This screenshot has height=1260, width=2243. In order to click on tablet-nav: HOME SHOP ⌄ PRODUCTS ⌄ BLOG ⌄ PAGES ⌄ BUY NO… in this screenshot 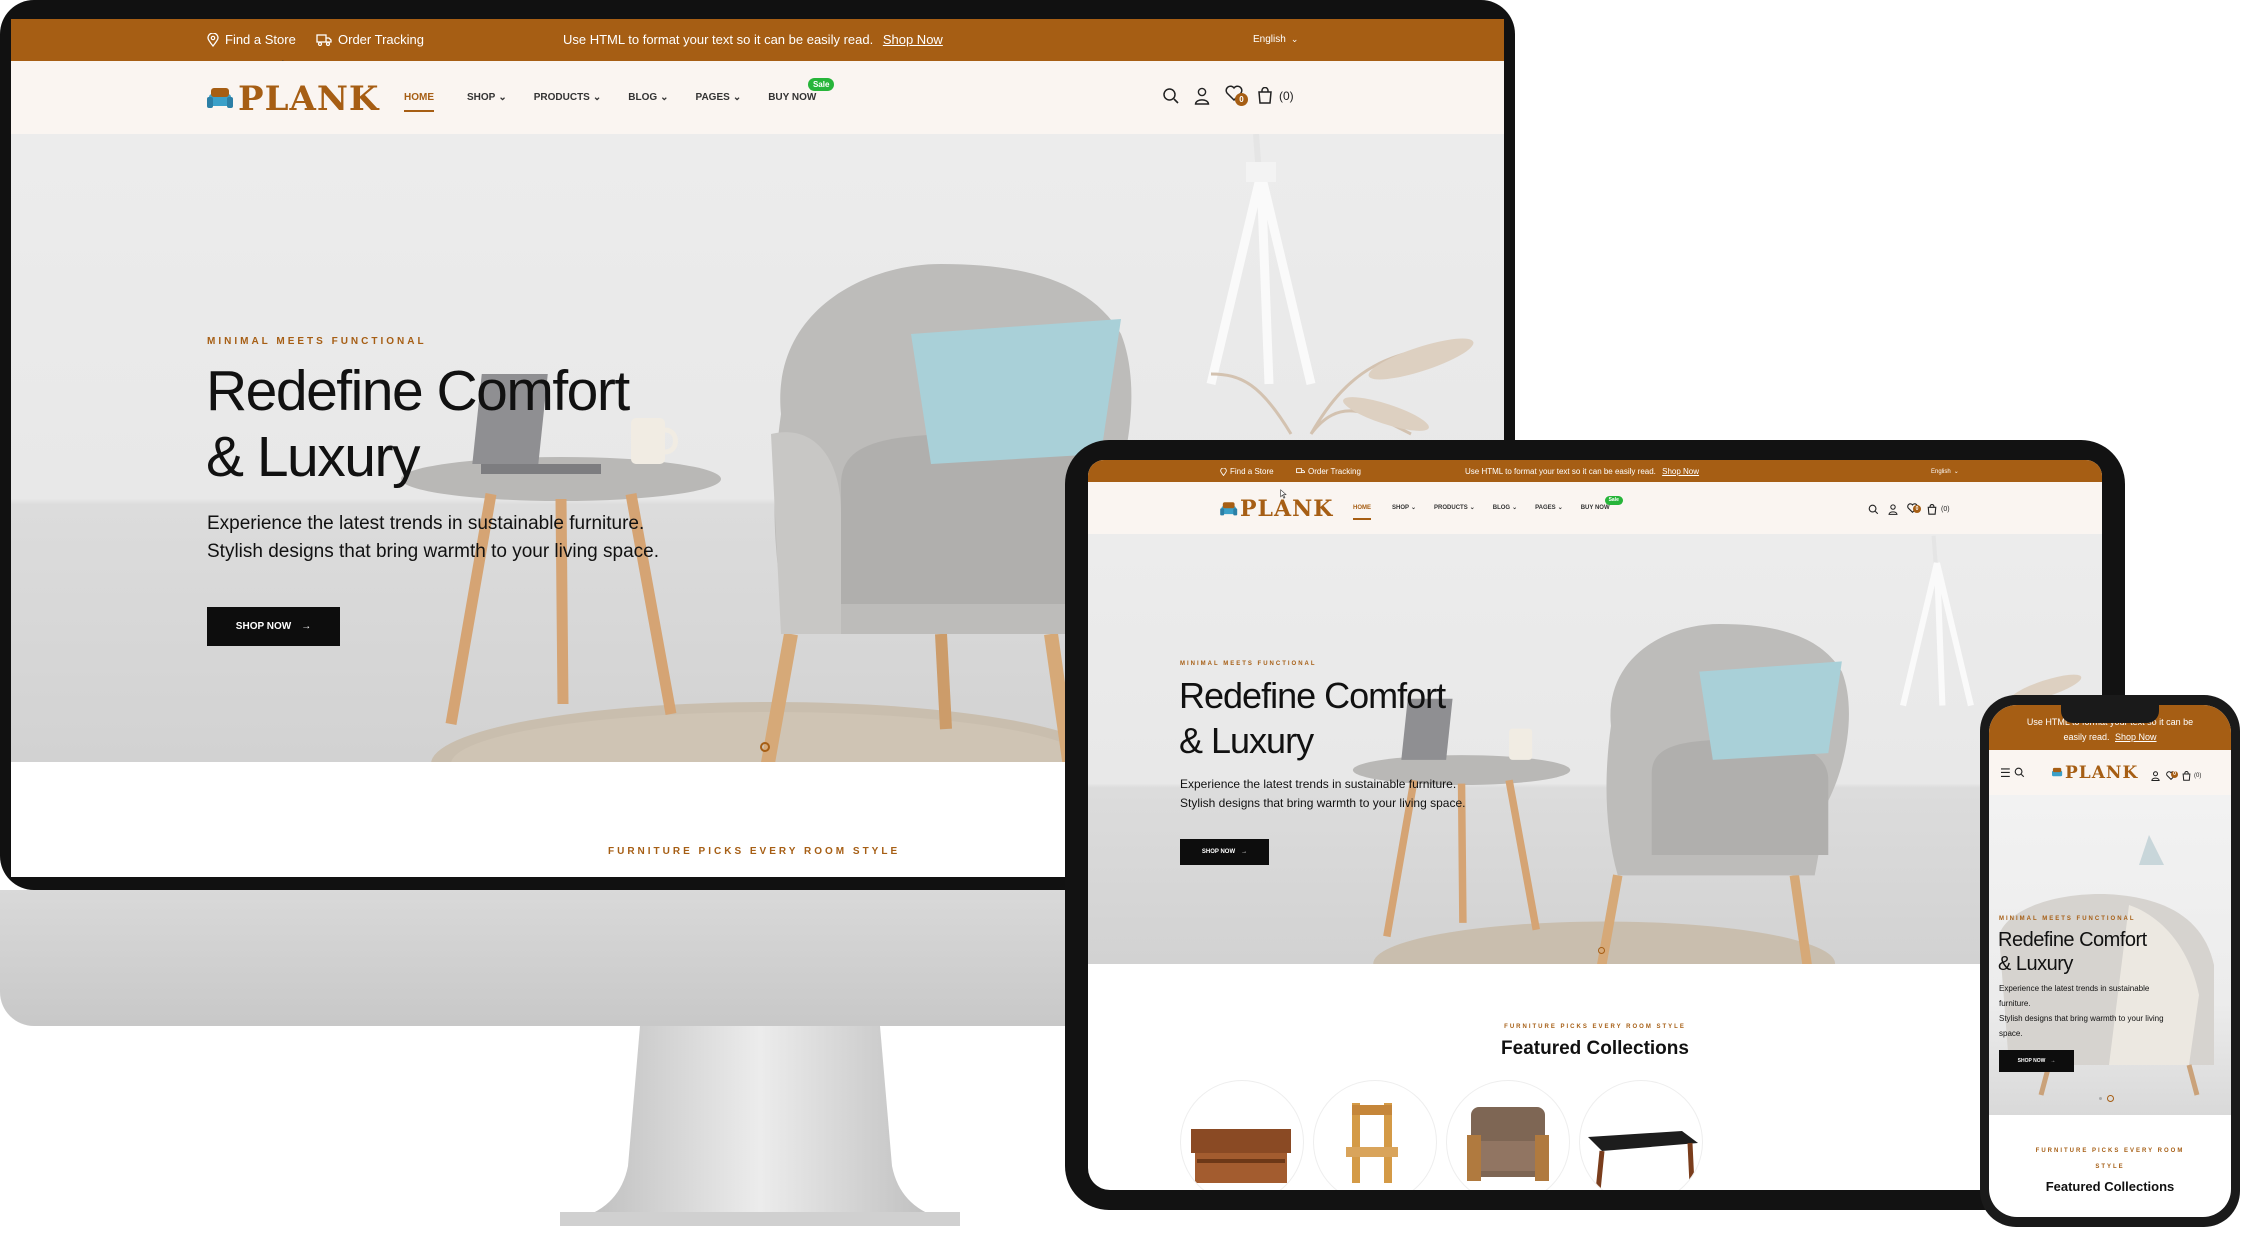, I will do `click(1488, 507)`.